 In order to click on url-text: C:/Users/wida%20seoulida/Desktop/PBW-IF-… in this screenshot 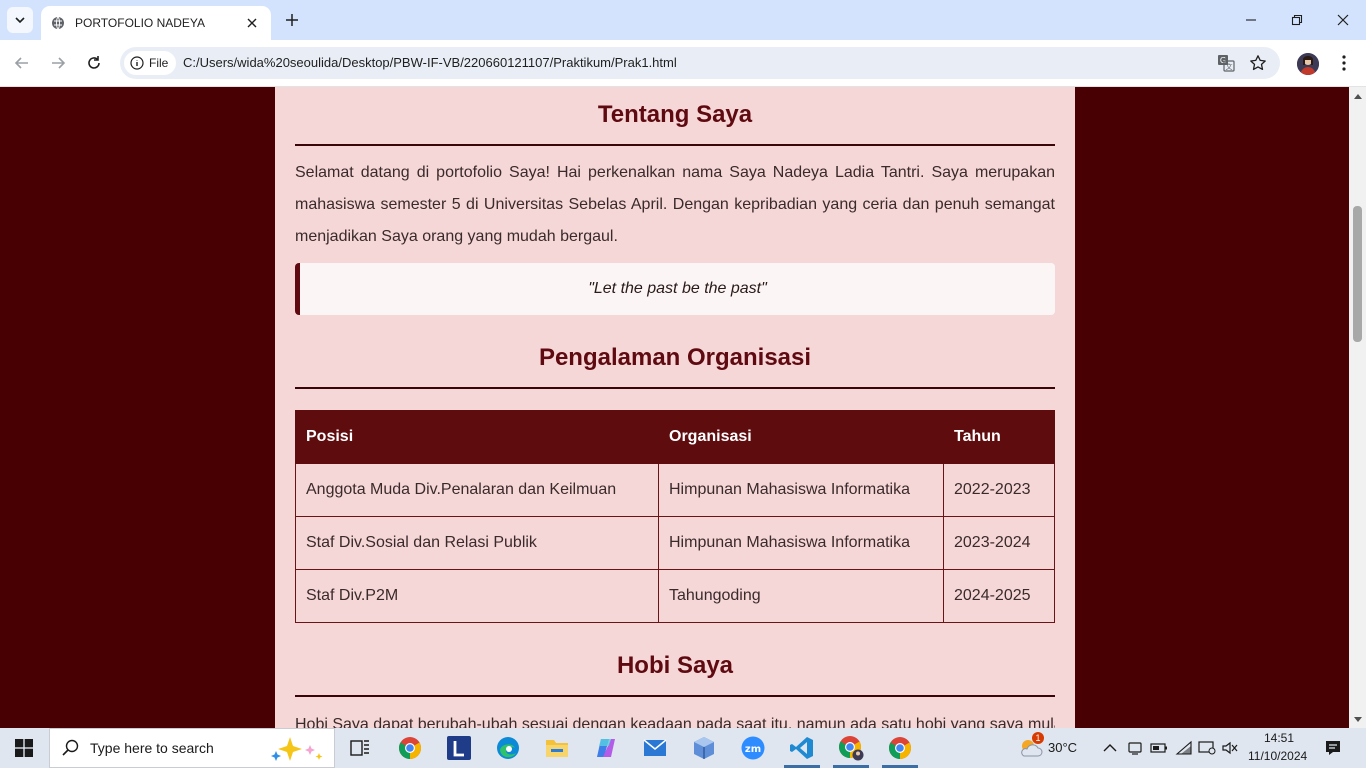, I will do `click(430, 62)`.